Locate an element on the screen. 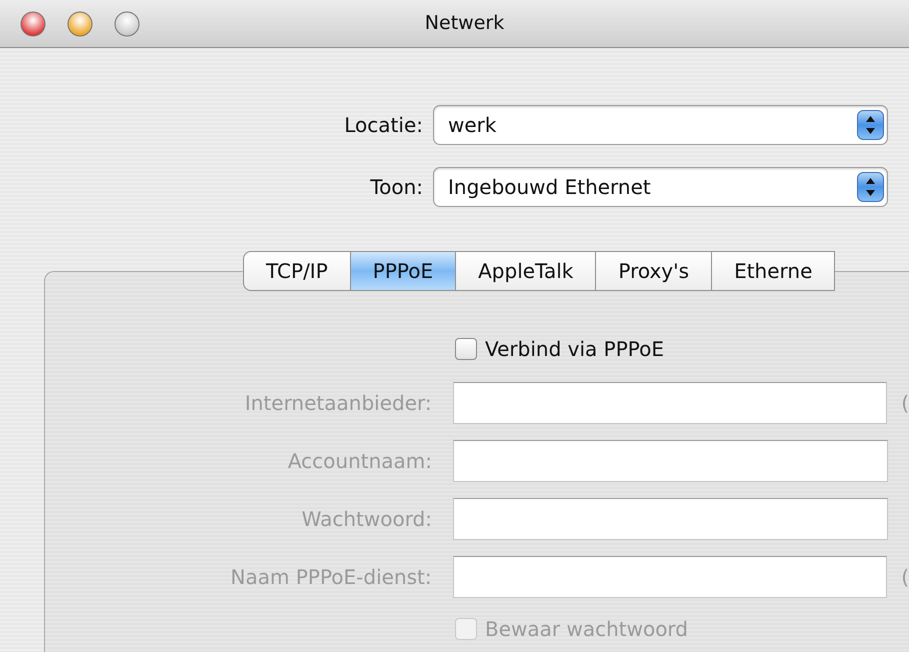 The height and width of the screenshot is (652, 909). tab: PPPoE is located at coordinates (403, 271).